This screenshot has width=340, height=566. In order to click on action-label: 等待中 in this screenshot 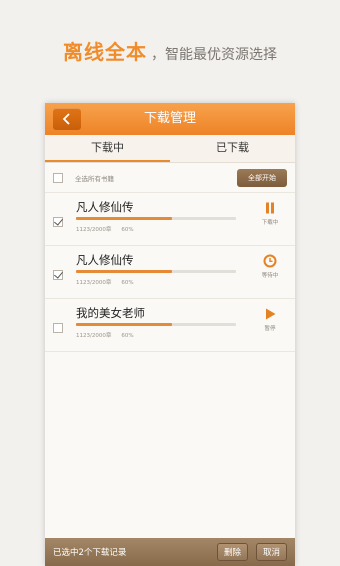, I will do `click(270, 276)`.